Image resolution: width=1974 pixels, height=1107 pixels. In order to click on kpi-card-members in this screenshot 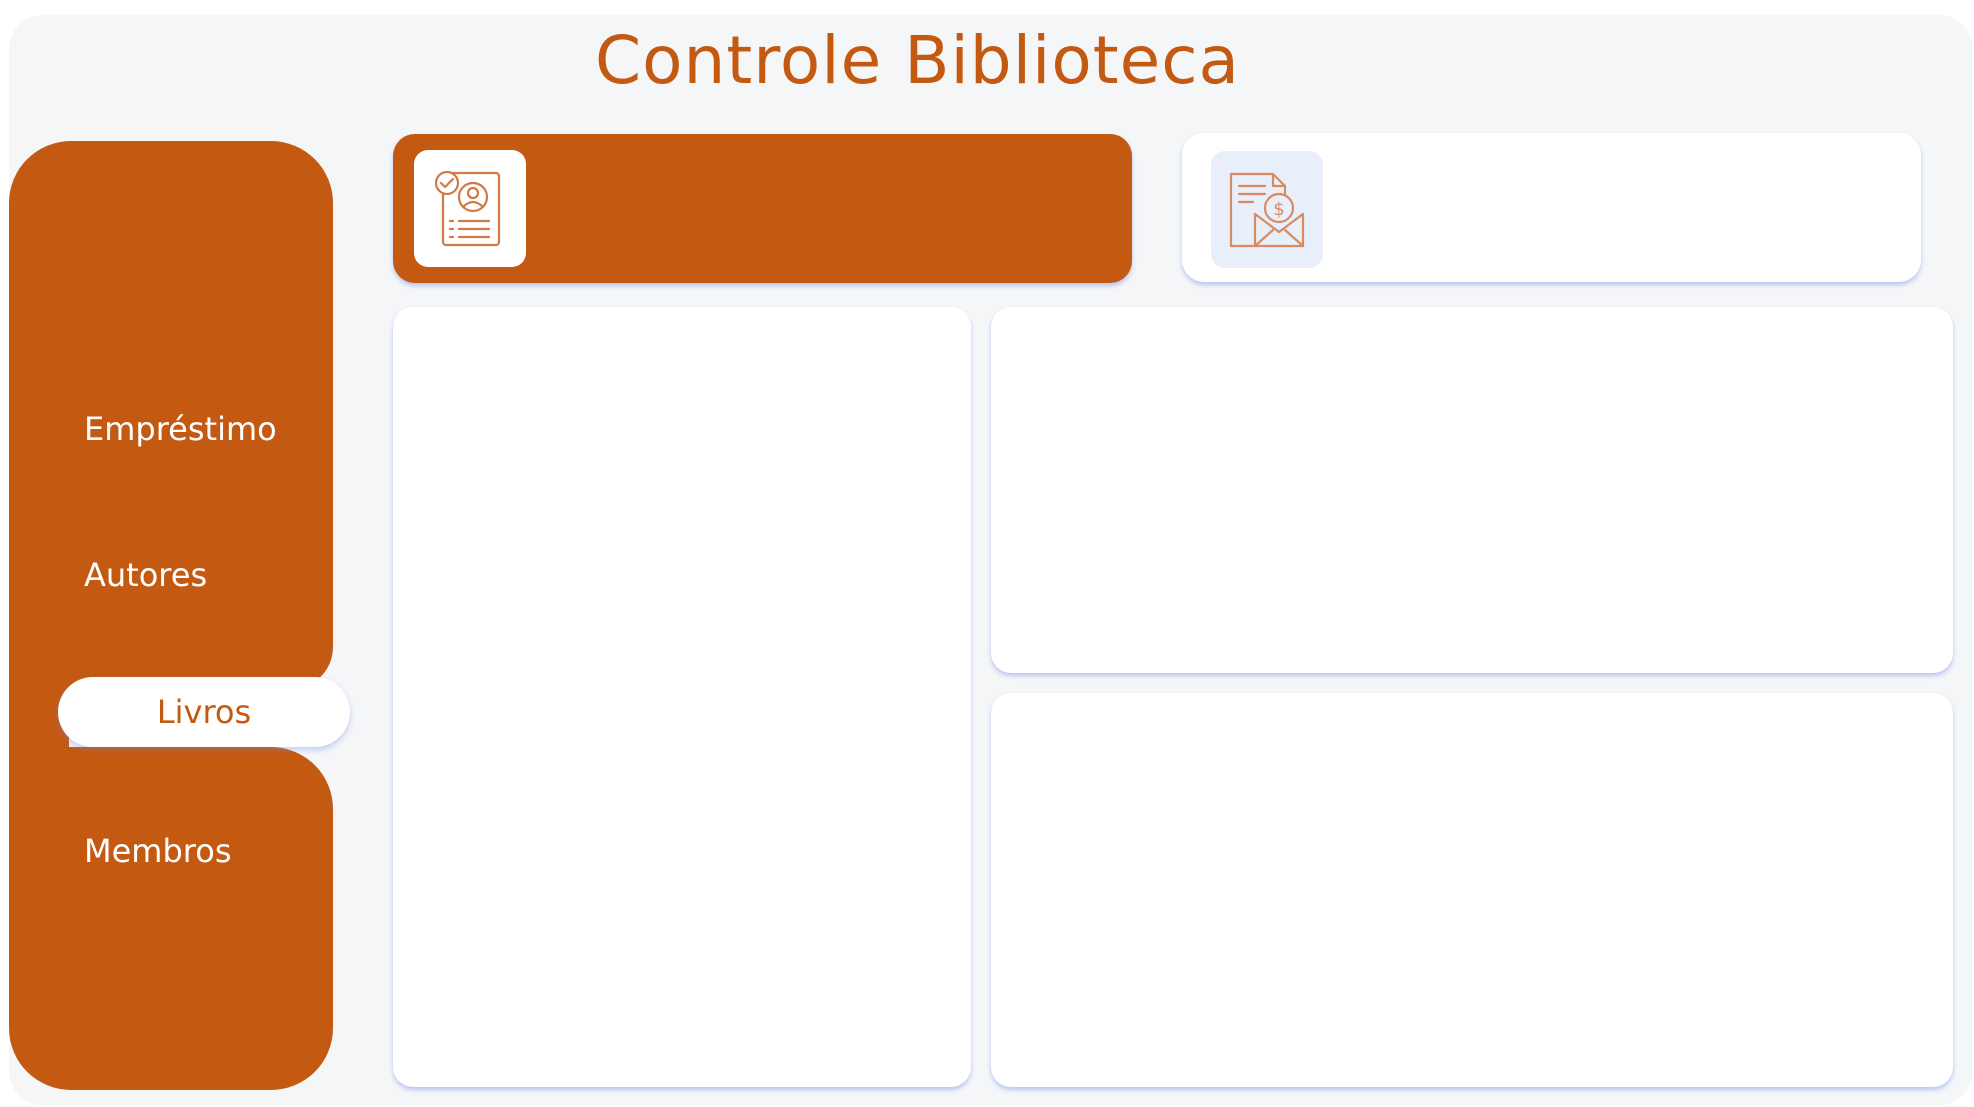, I will do `click(762, 208)`.